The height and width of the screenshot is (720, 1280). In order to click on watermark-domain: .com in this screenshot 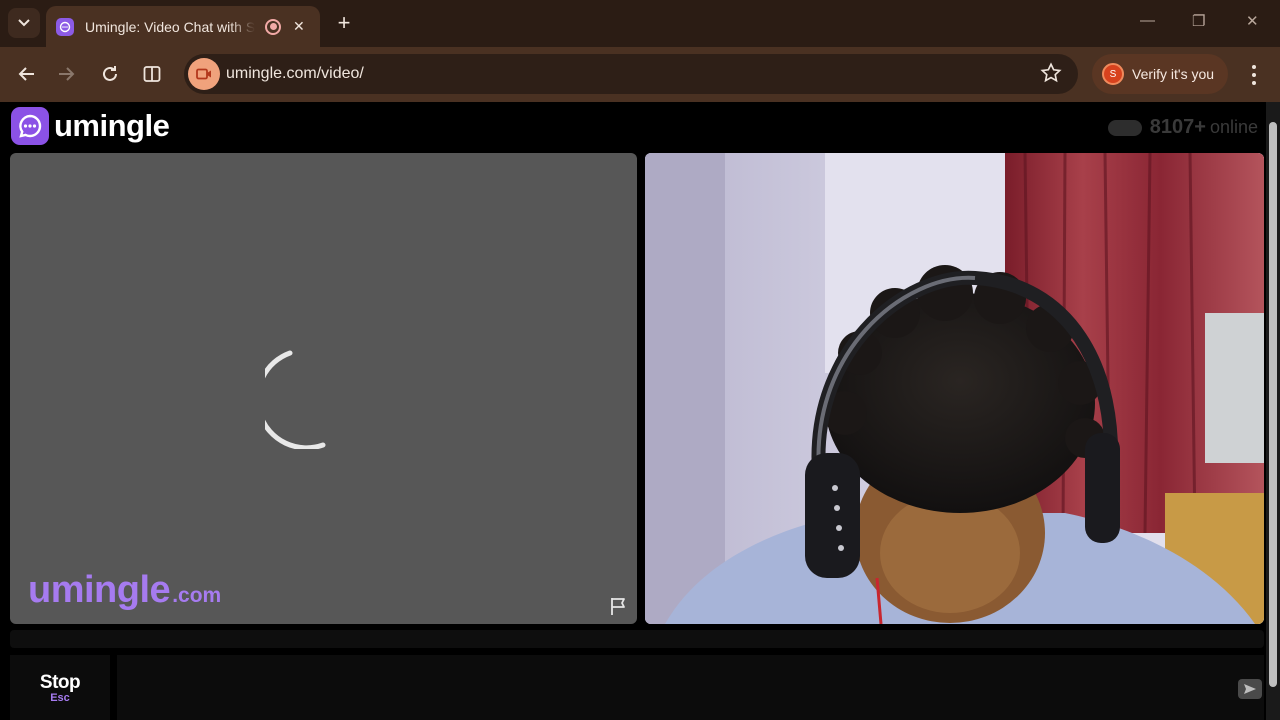, I will do `click(197, 595)`.